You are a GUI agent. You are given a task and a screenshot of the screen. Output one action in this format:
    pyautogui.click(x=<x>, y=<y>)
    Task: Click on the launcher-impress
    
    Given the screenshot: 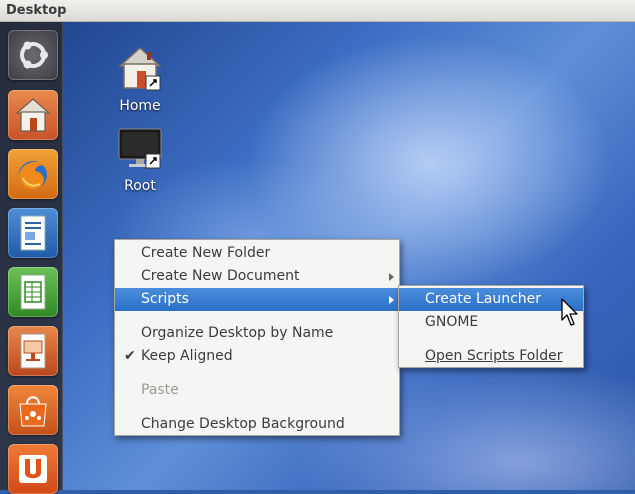 What is the action you would take?
    pyautogui.click(x=33, y=351)
    